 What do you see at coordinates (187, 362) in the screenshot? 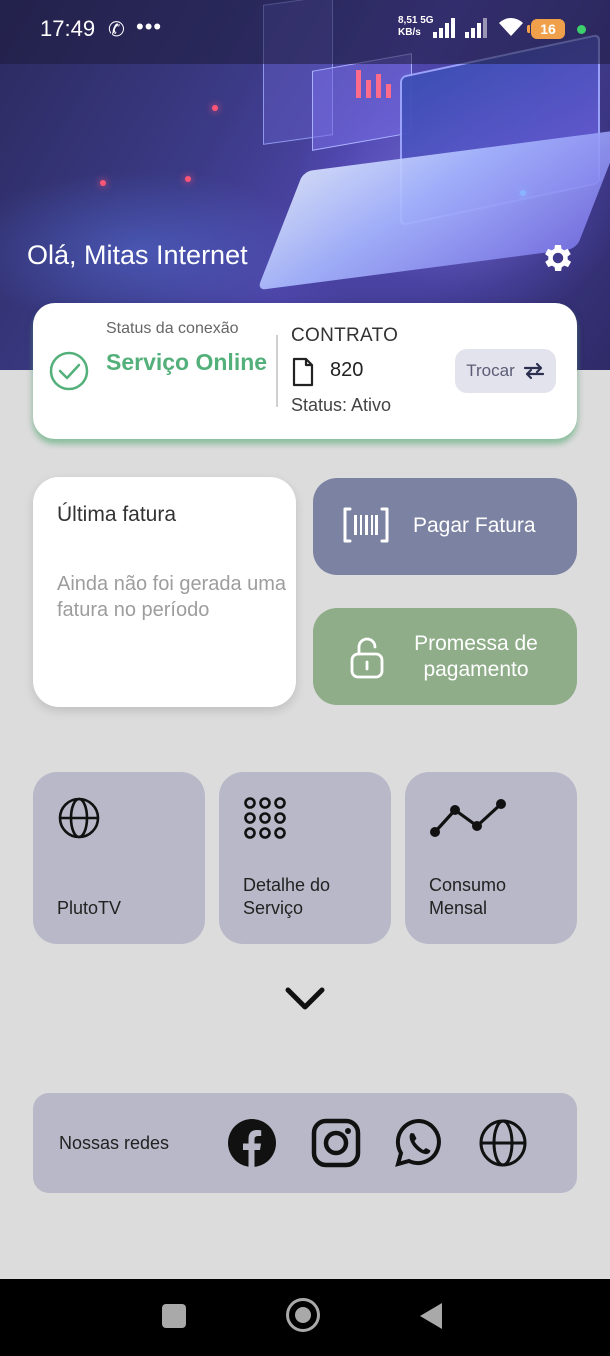
I see `connection-value: Serviço Online` at bounding box center [187, 362].